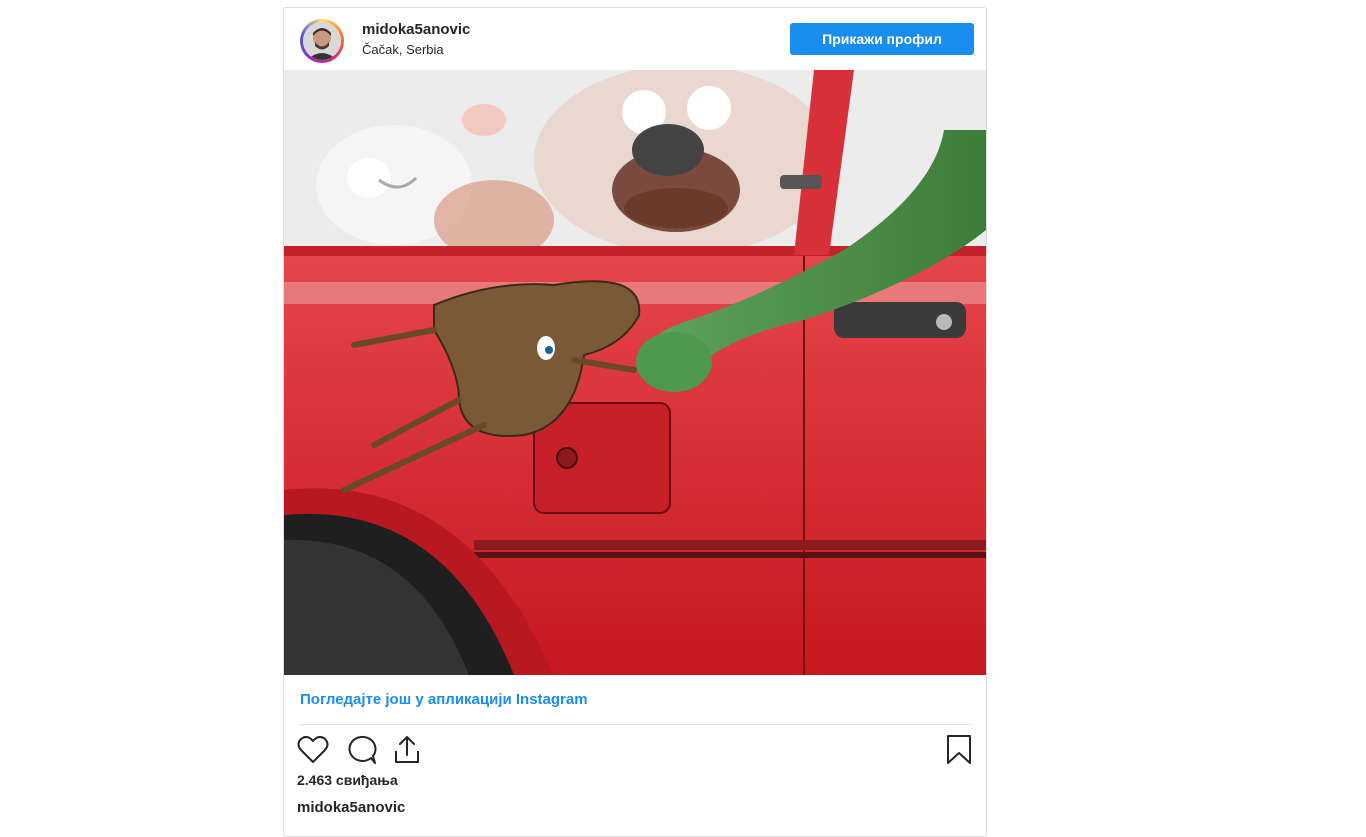  I want to click on avatar-image, so click(322, 41).